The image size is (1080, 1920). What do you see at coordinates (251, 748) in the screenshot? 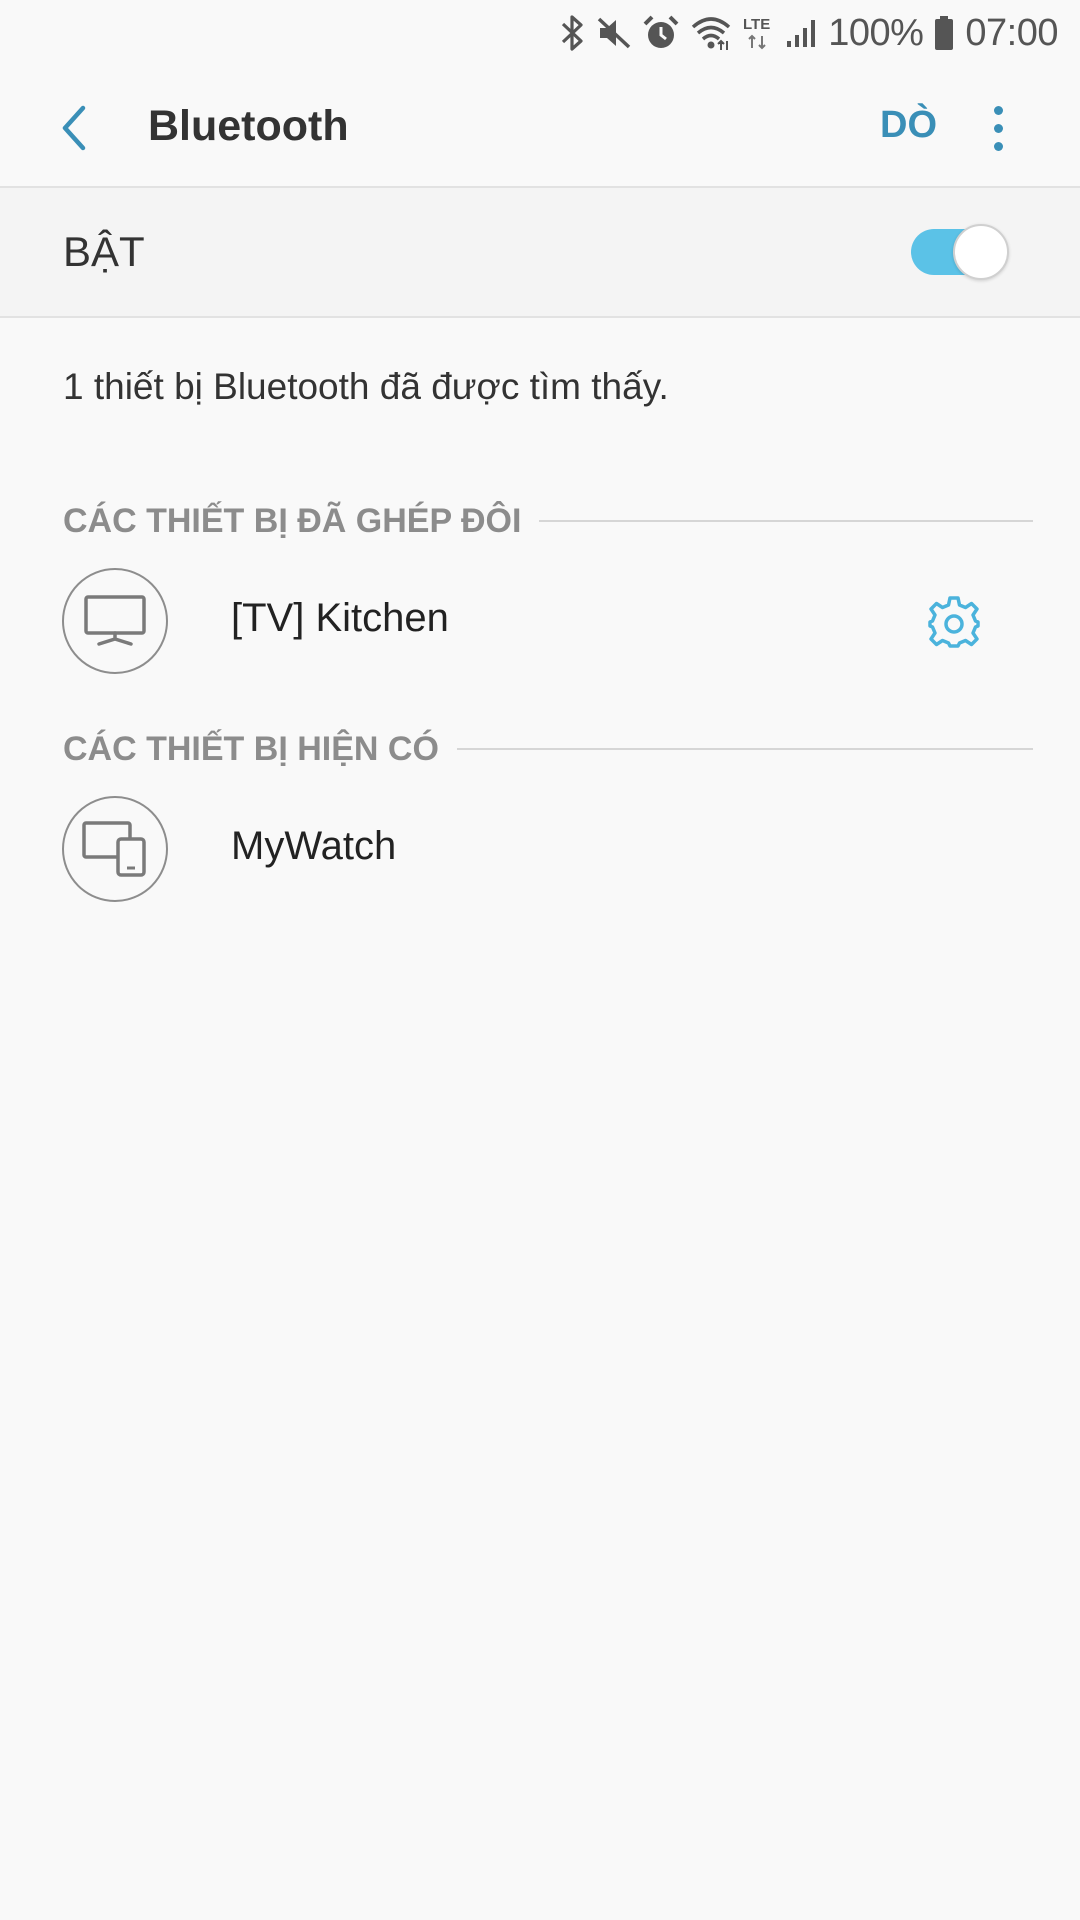
I see `available-devices-header-label: CÁC THIẾT BỊ HIỆN CÓ` at bounding box center [251, 748].